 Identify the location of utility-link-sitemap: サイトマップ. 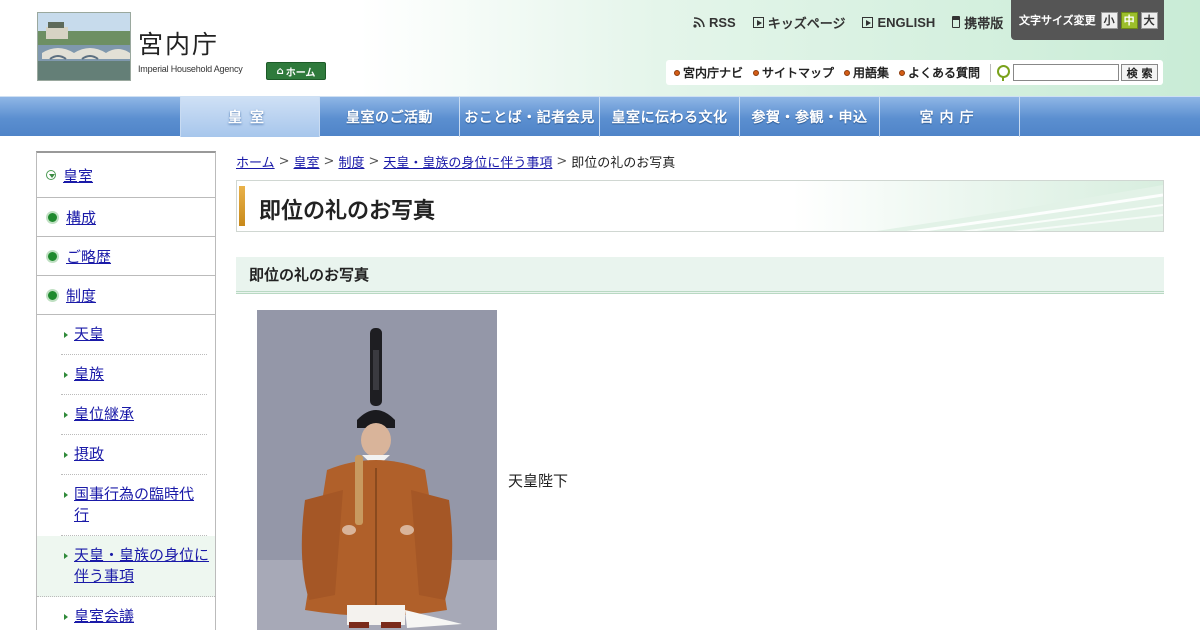
(793, 72).